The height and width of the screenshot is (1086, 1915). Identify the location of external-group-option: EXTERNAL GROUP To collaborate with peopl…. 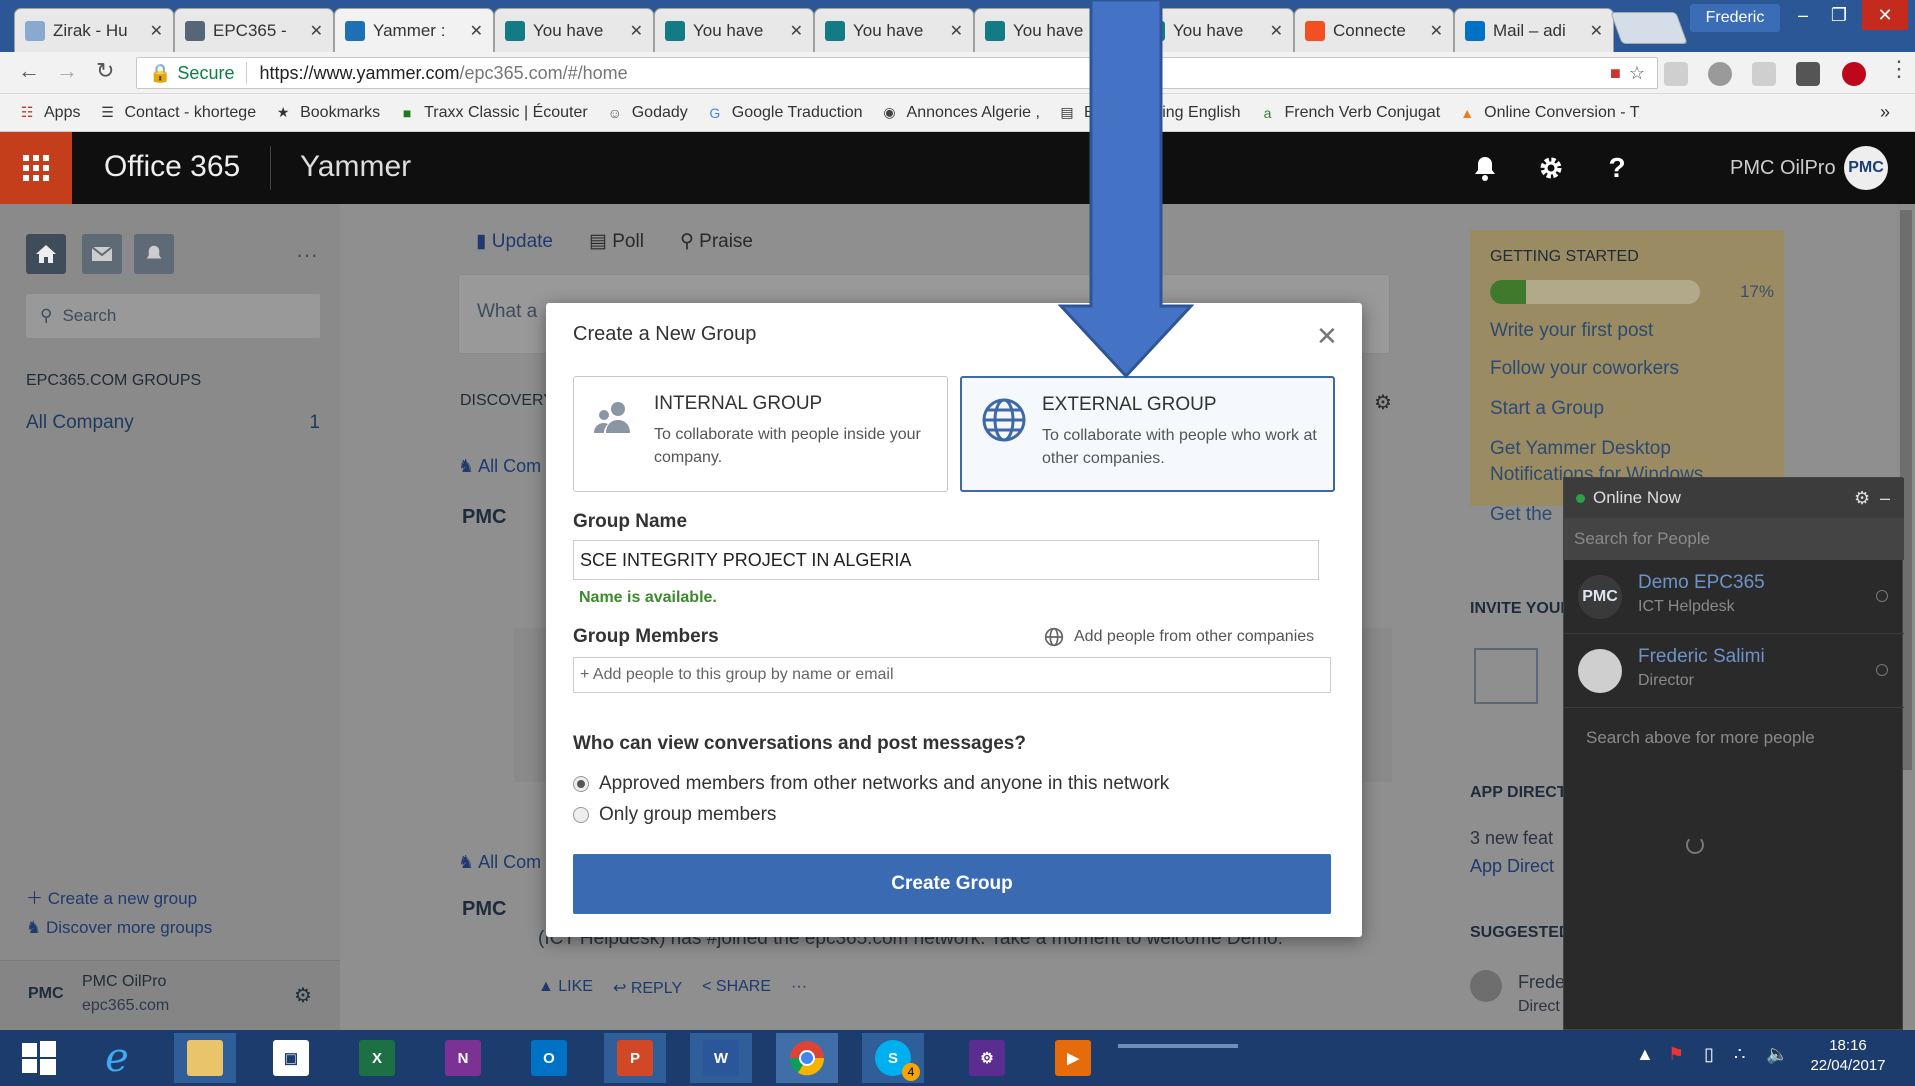
(1147, 434).